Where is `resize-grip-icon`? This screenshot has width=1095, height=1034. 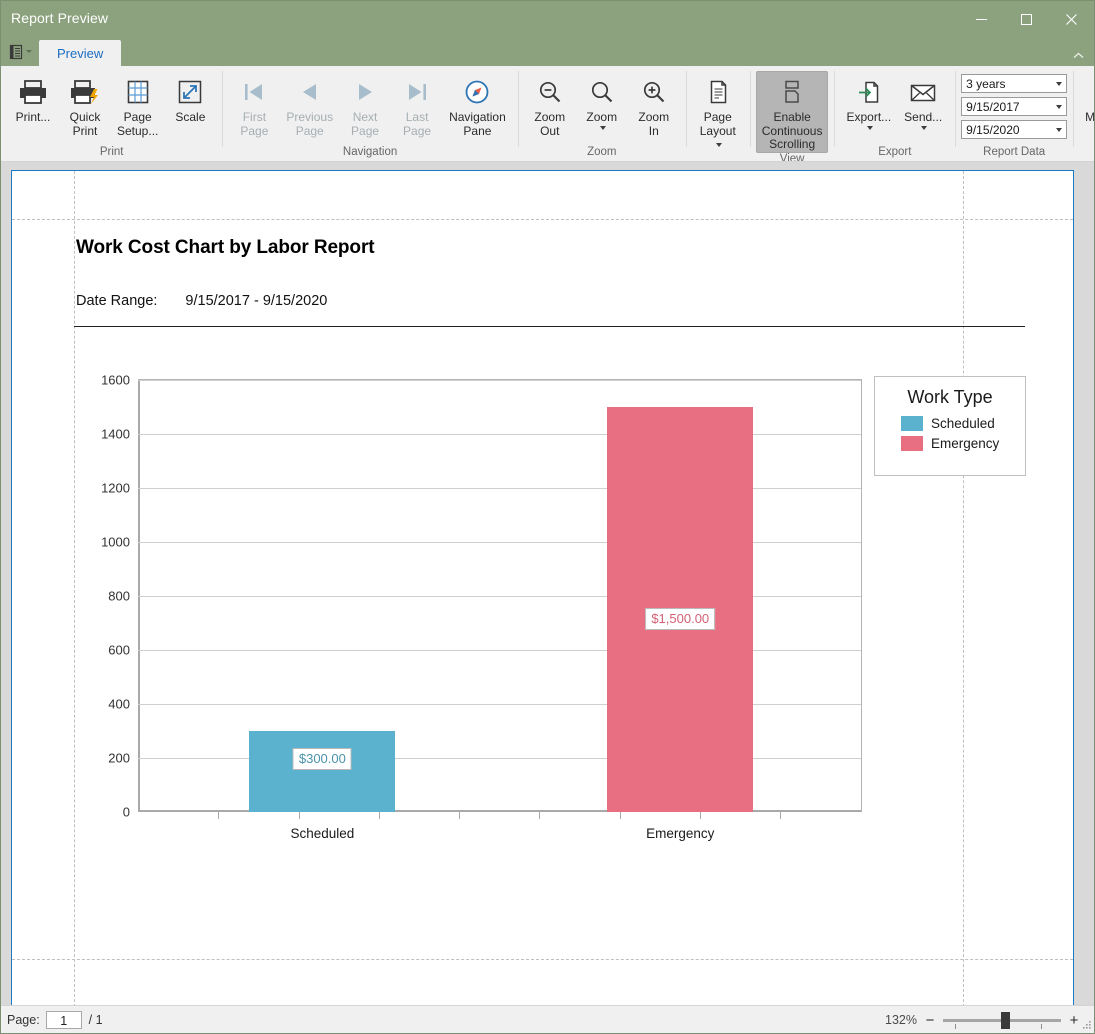 resize-grip-icon is located at coordinates (1086, 1025).